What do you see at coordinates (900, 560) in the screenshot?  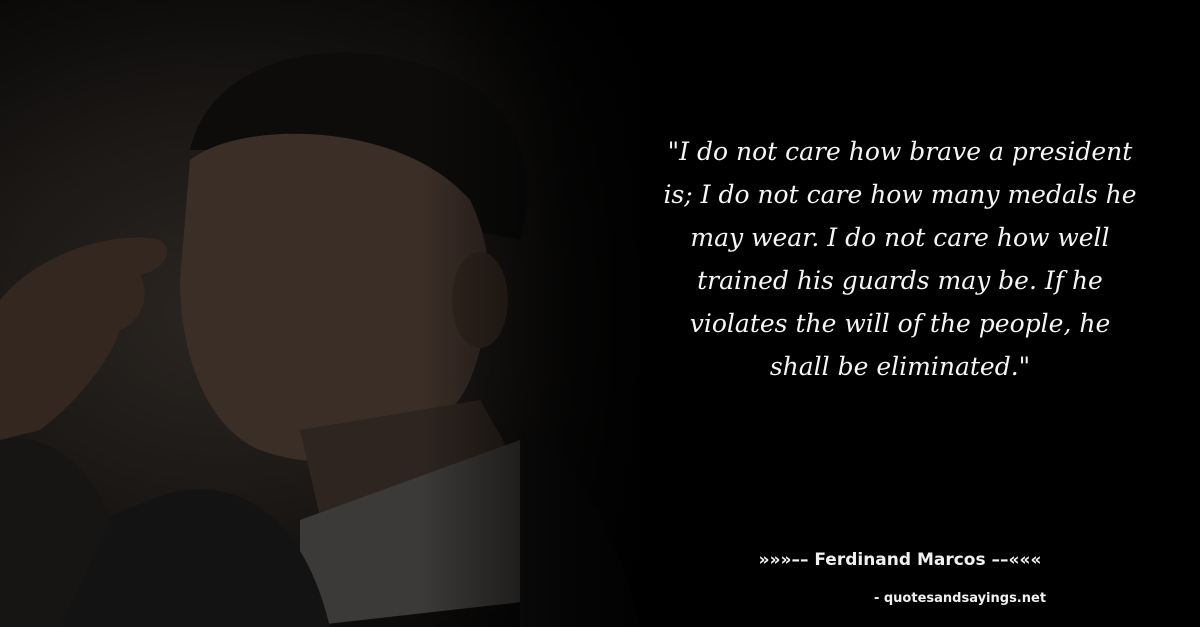 I see `author-line: »»»–– Ferdinand Marcos ––«««` at bounding box center [900, 560].